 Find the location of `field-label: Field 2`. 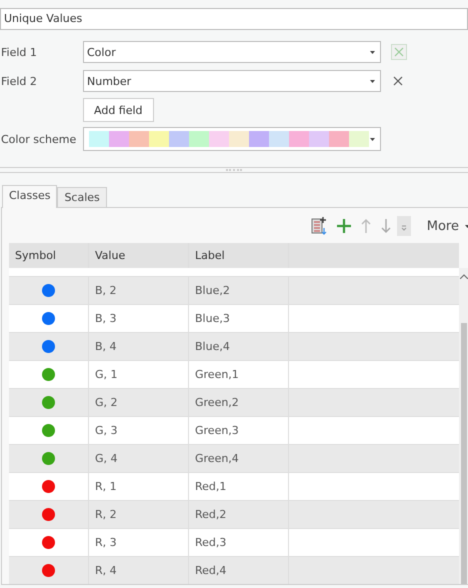

field-label: Field 2 is located at coordinates (19, 81).